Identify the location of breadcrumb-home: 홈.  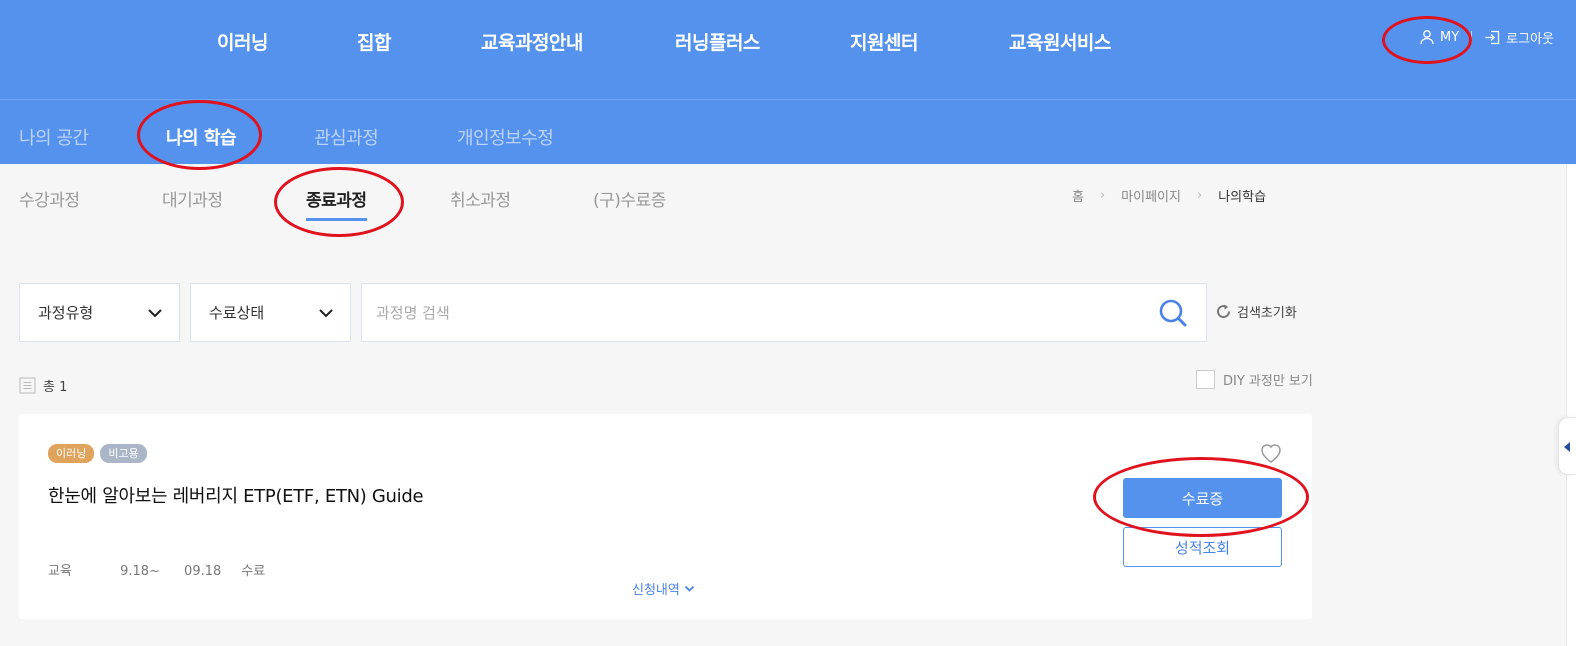
(1078, 195).